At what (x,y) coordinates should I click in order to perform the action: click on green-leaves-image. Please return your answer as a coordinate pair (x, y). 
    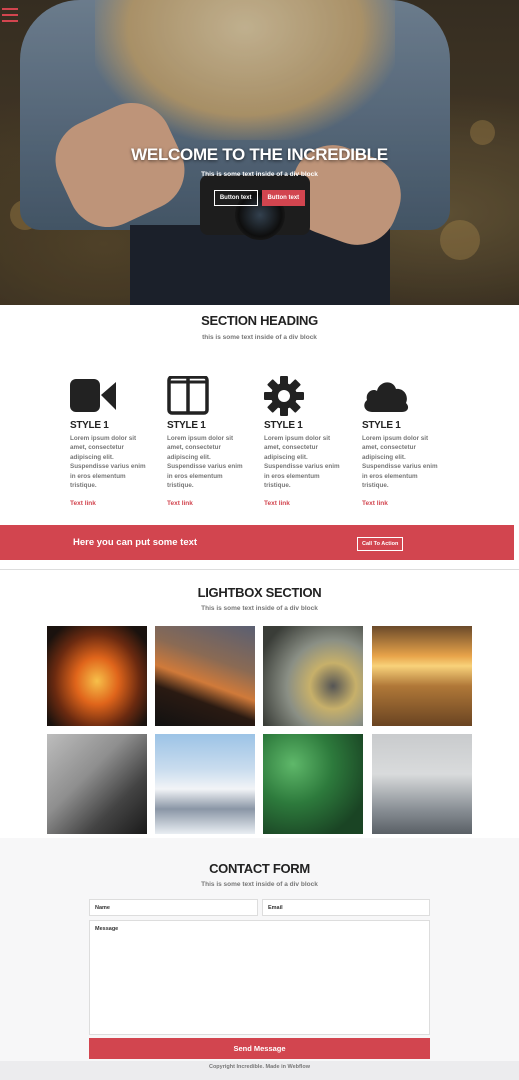
    Looking at the image, I should click on (313, 784).